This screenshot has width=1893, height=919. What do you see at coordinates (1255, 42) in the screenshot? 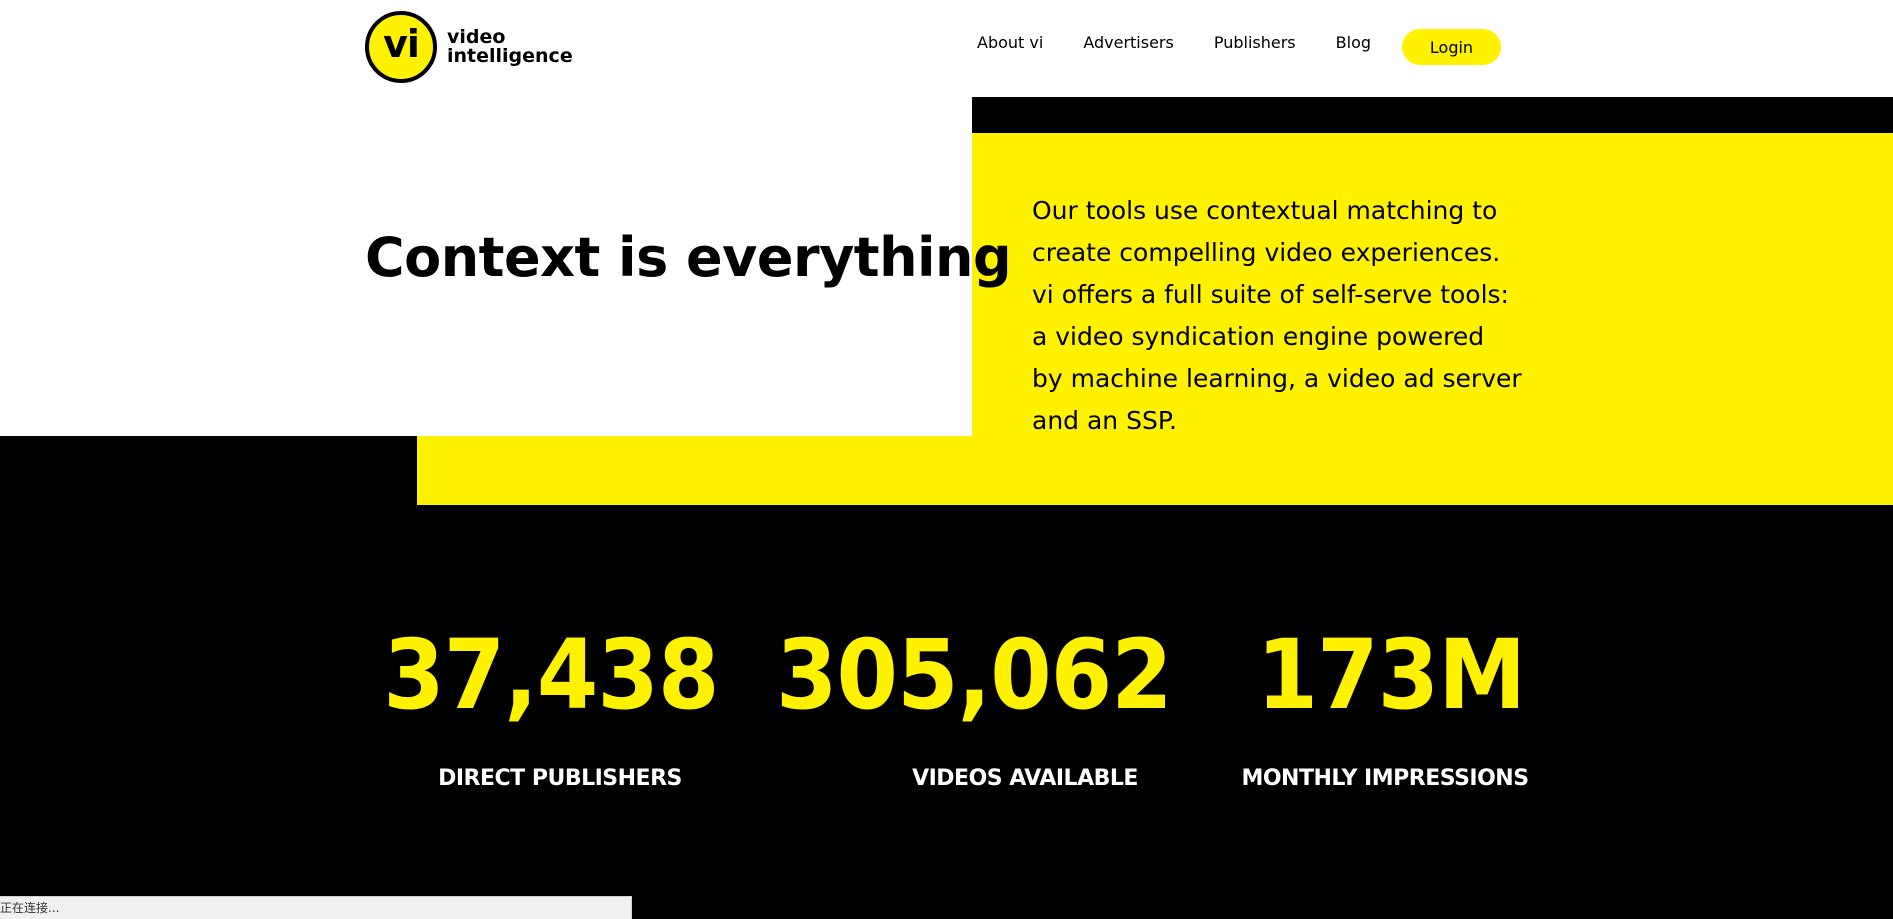
I see `nav-link-publishers: Publishers` at bounding box center [1255, 42].